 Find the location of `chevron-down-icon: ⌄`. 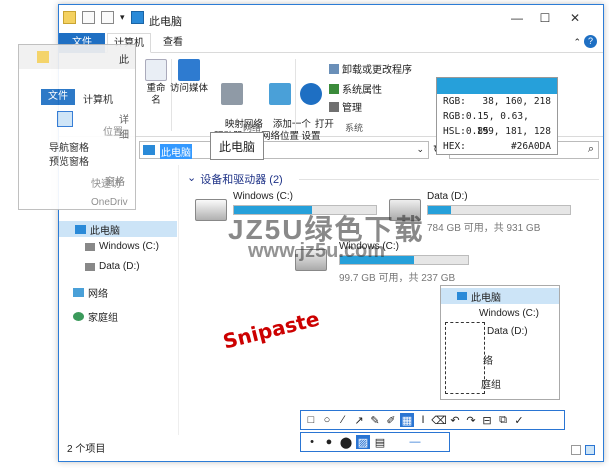

chevron-down-icon: ⌄ is located at coordinates (192, 178).